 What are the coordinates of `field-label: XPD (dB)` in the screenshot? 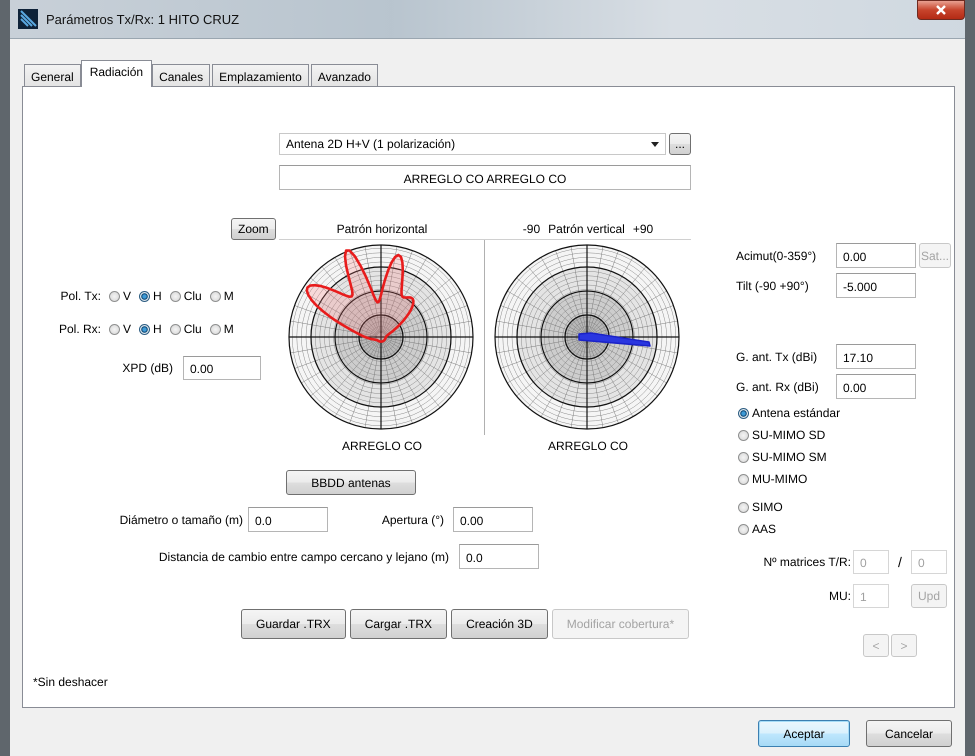 It's located at (147, 368).